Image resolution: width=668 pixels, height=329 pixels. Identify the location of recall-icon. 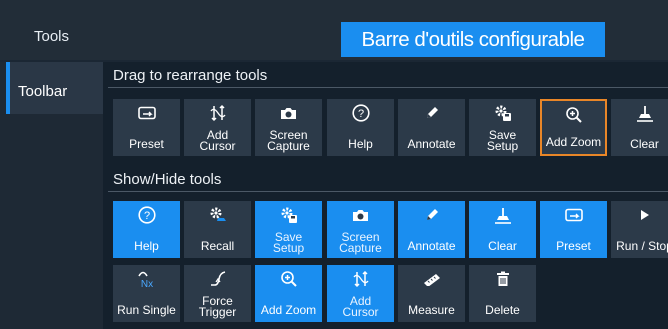
(217, 215).